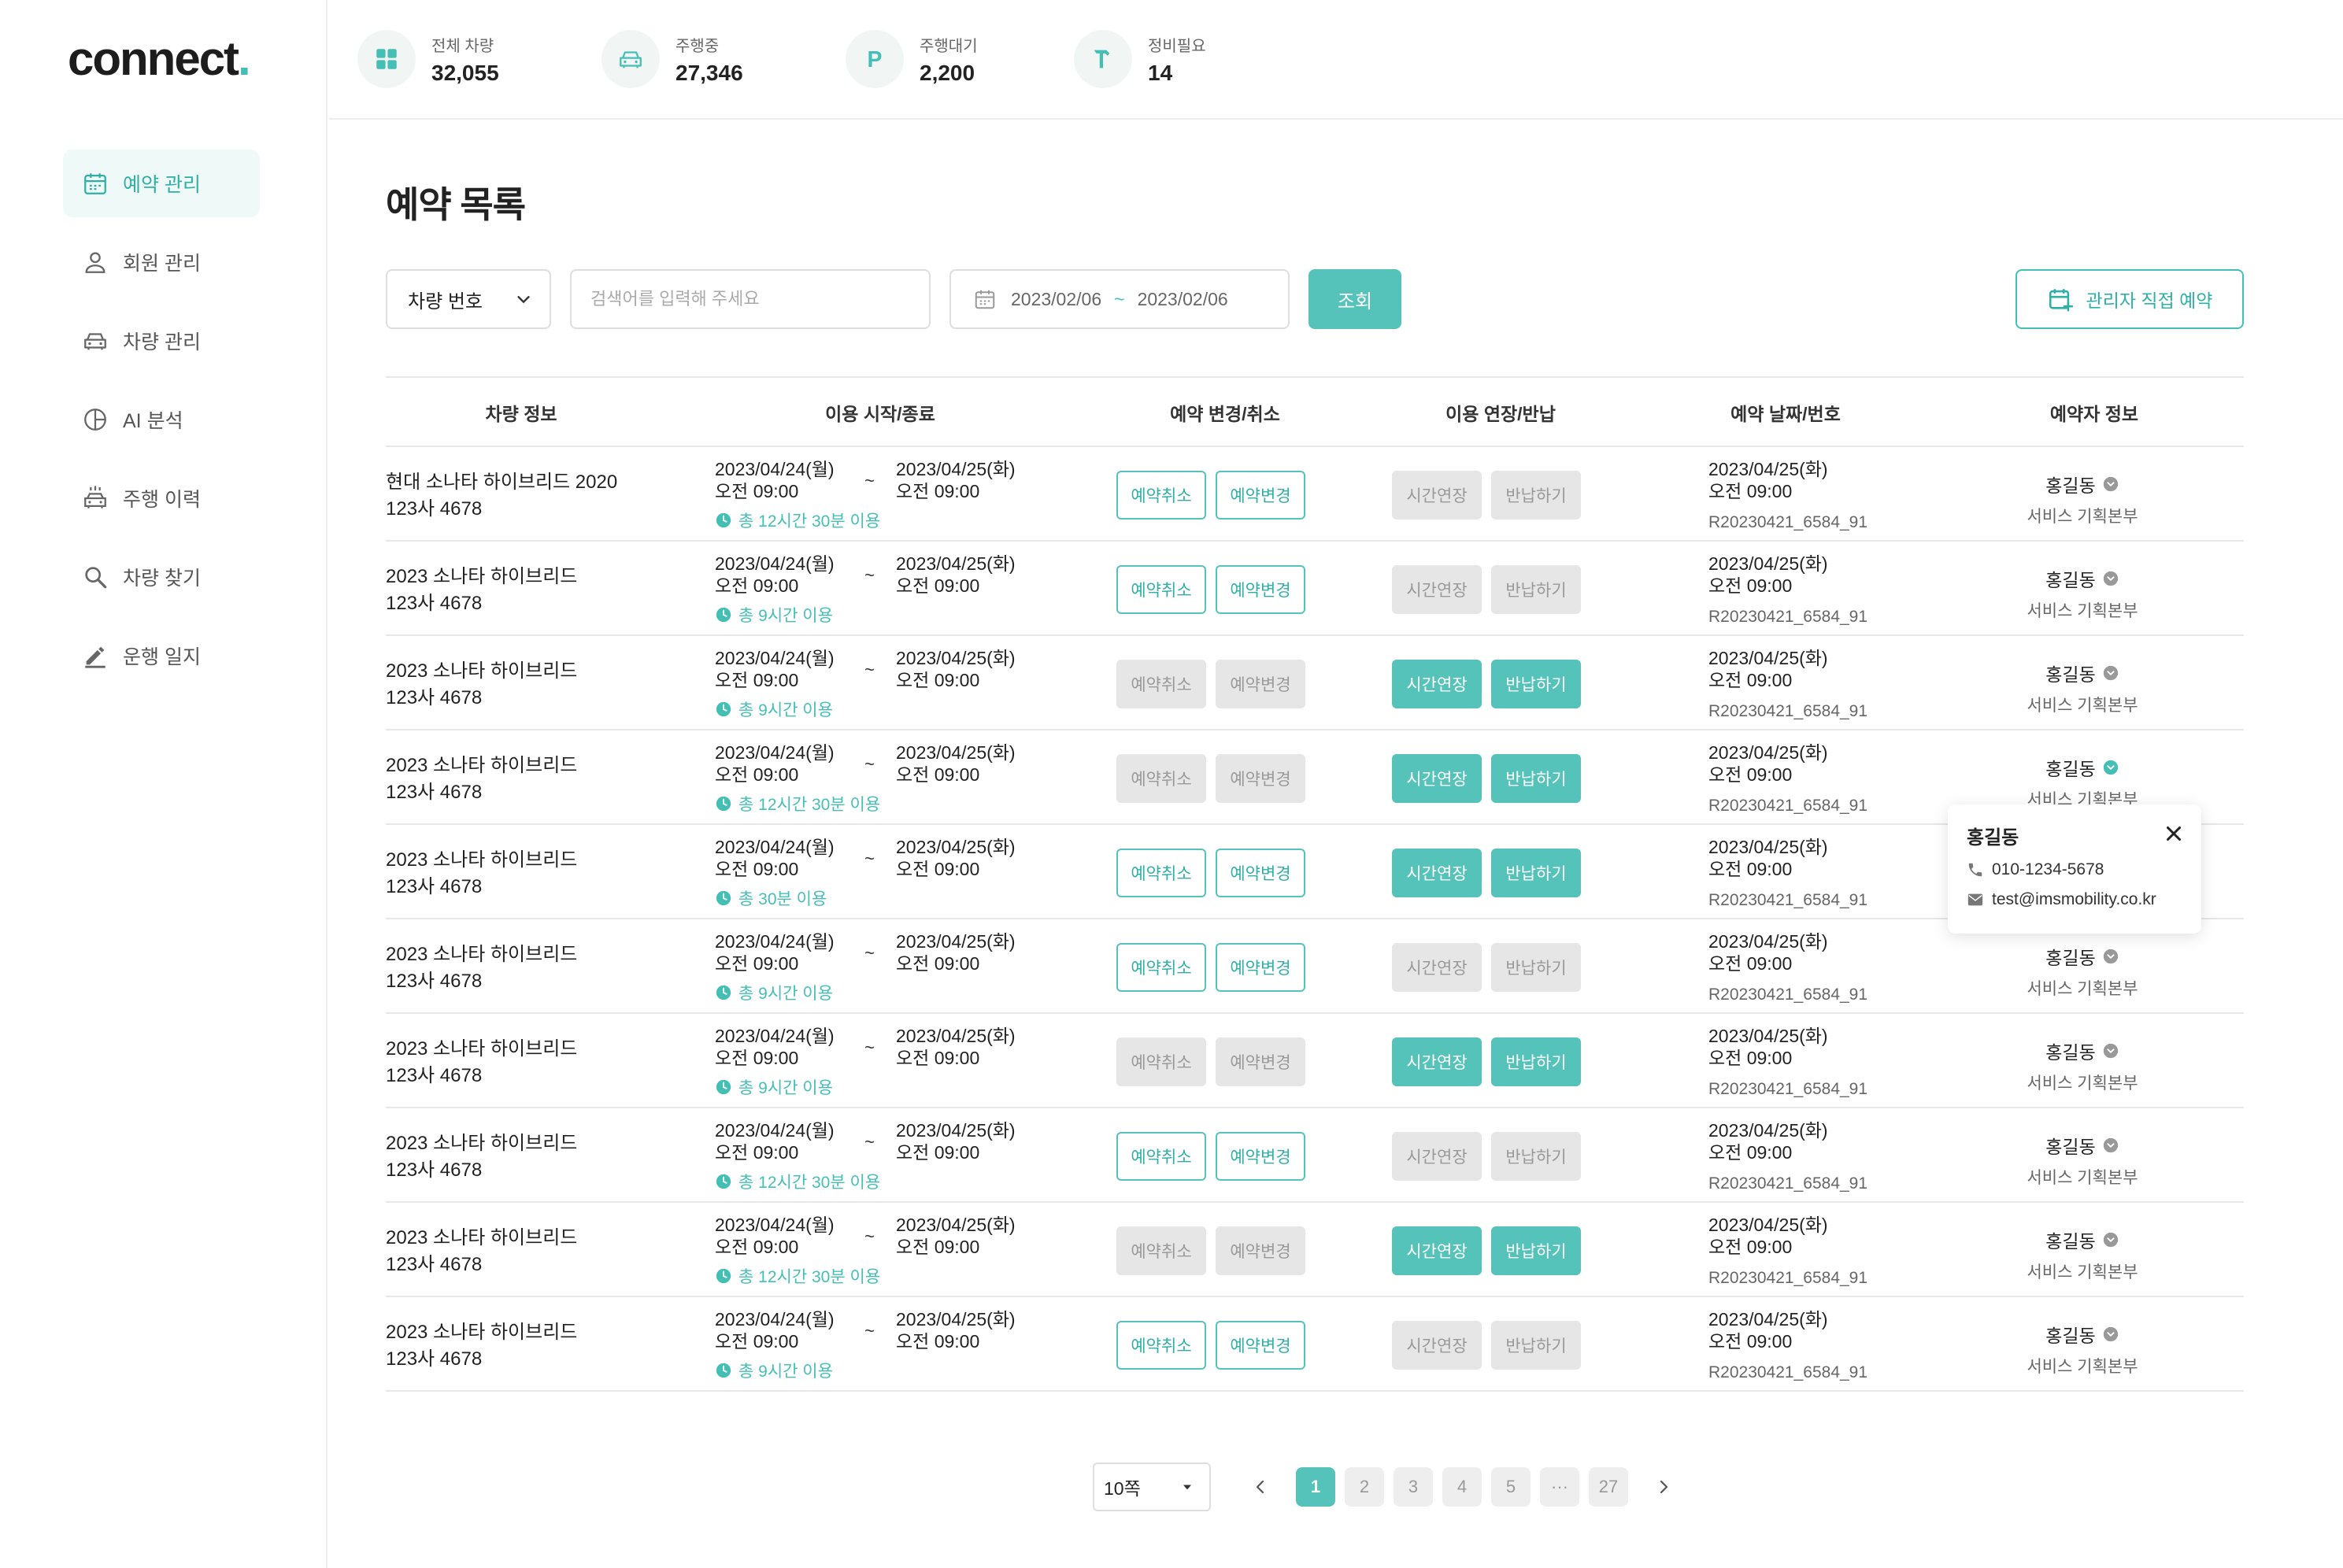 This screenshot has width=2343, height=1568. Describe the element at coordinates (1750, 491) in the screenshot. I see `reservation-time: 오전 09:00` at that location.